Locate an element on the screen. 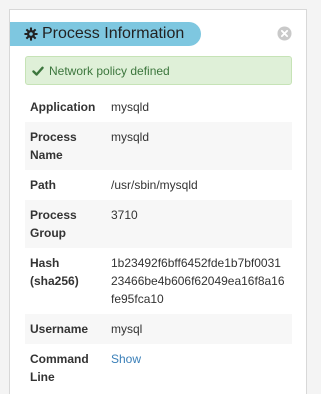 This screenshot has height=394, width=321. row-value: 3710 is located at coordinates (124, 215).